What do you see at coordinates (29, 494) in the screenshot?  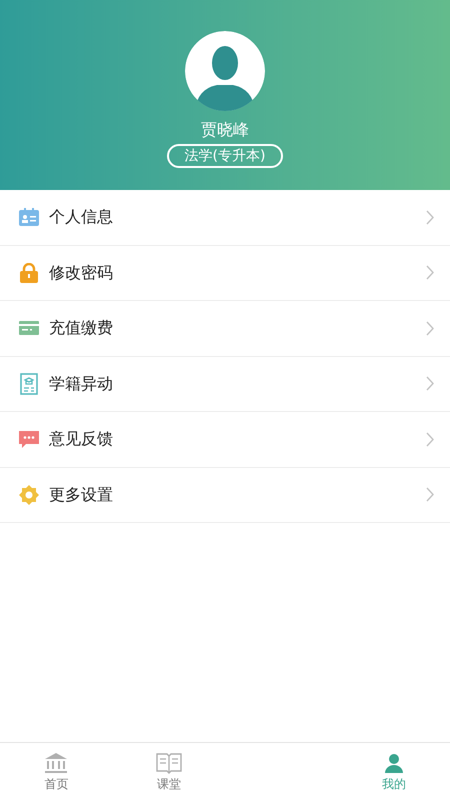 I see `gear-icon` at bounding box center [29, 494].